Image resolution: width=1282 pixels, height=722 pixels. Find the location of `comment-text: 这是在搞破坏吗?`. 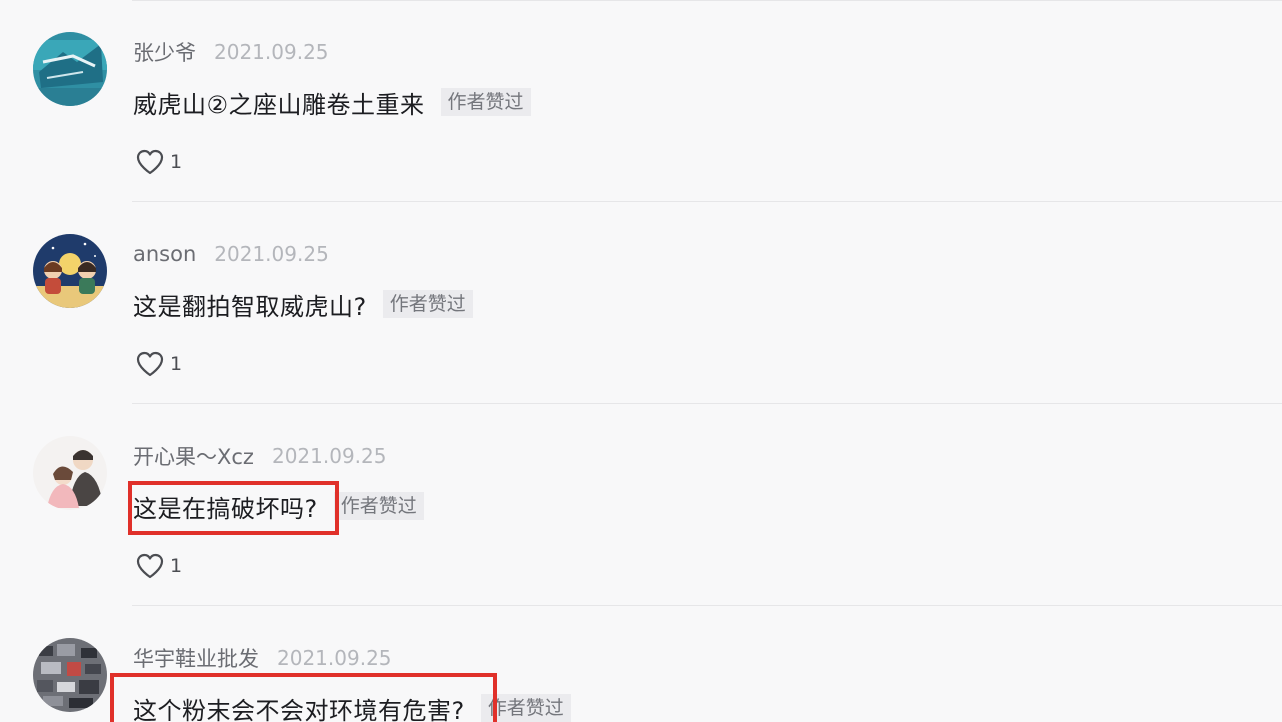

comment-text: 这是在搞破坏吗? is located at coordinates (225, 508).